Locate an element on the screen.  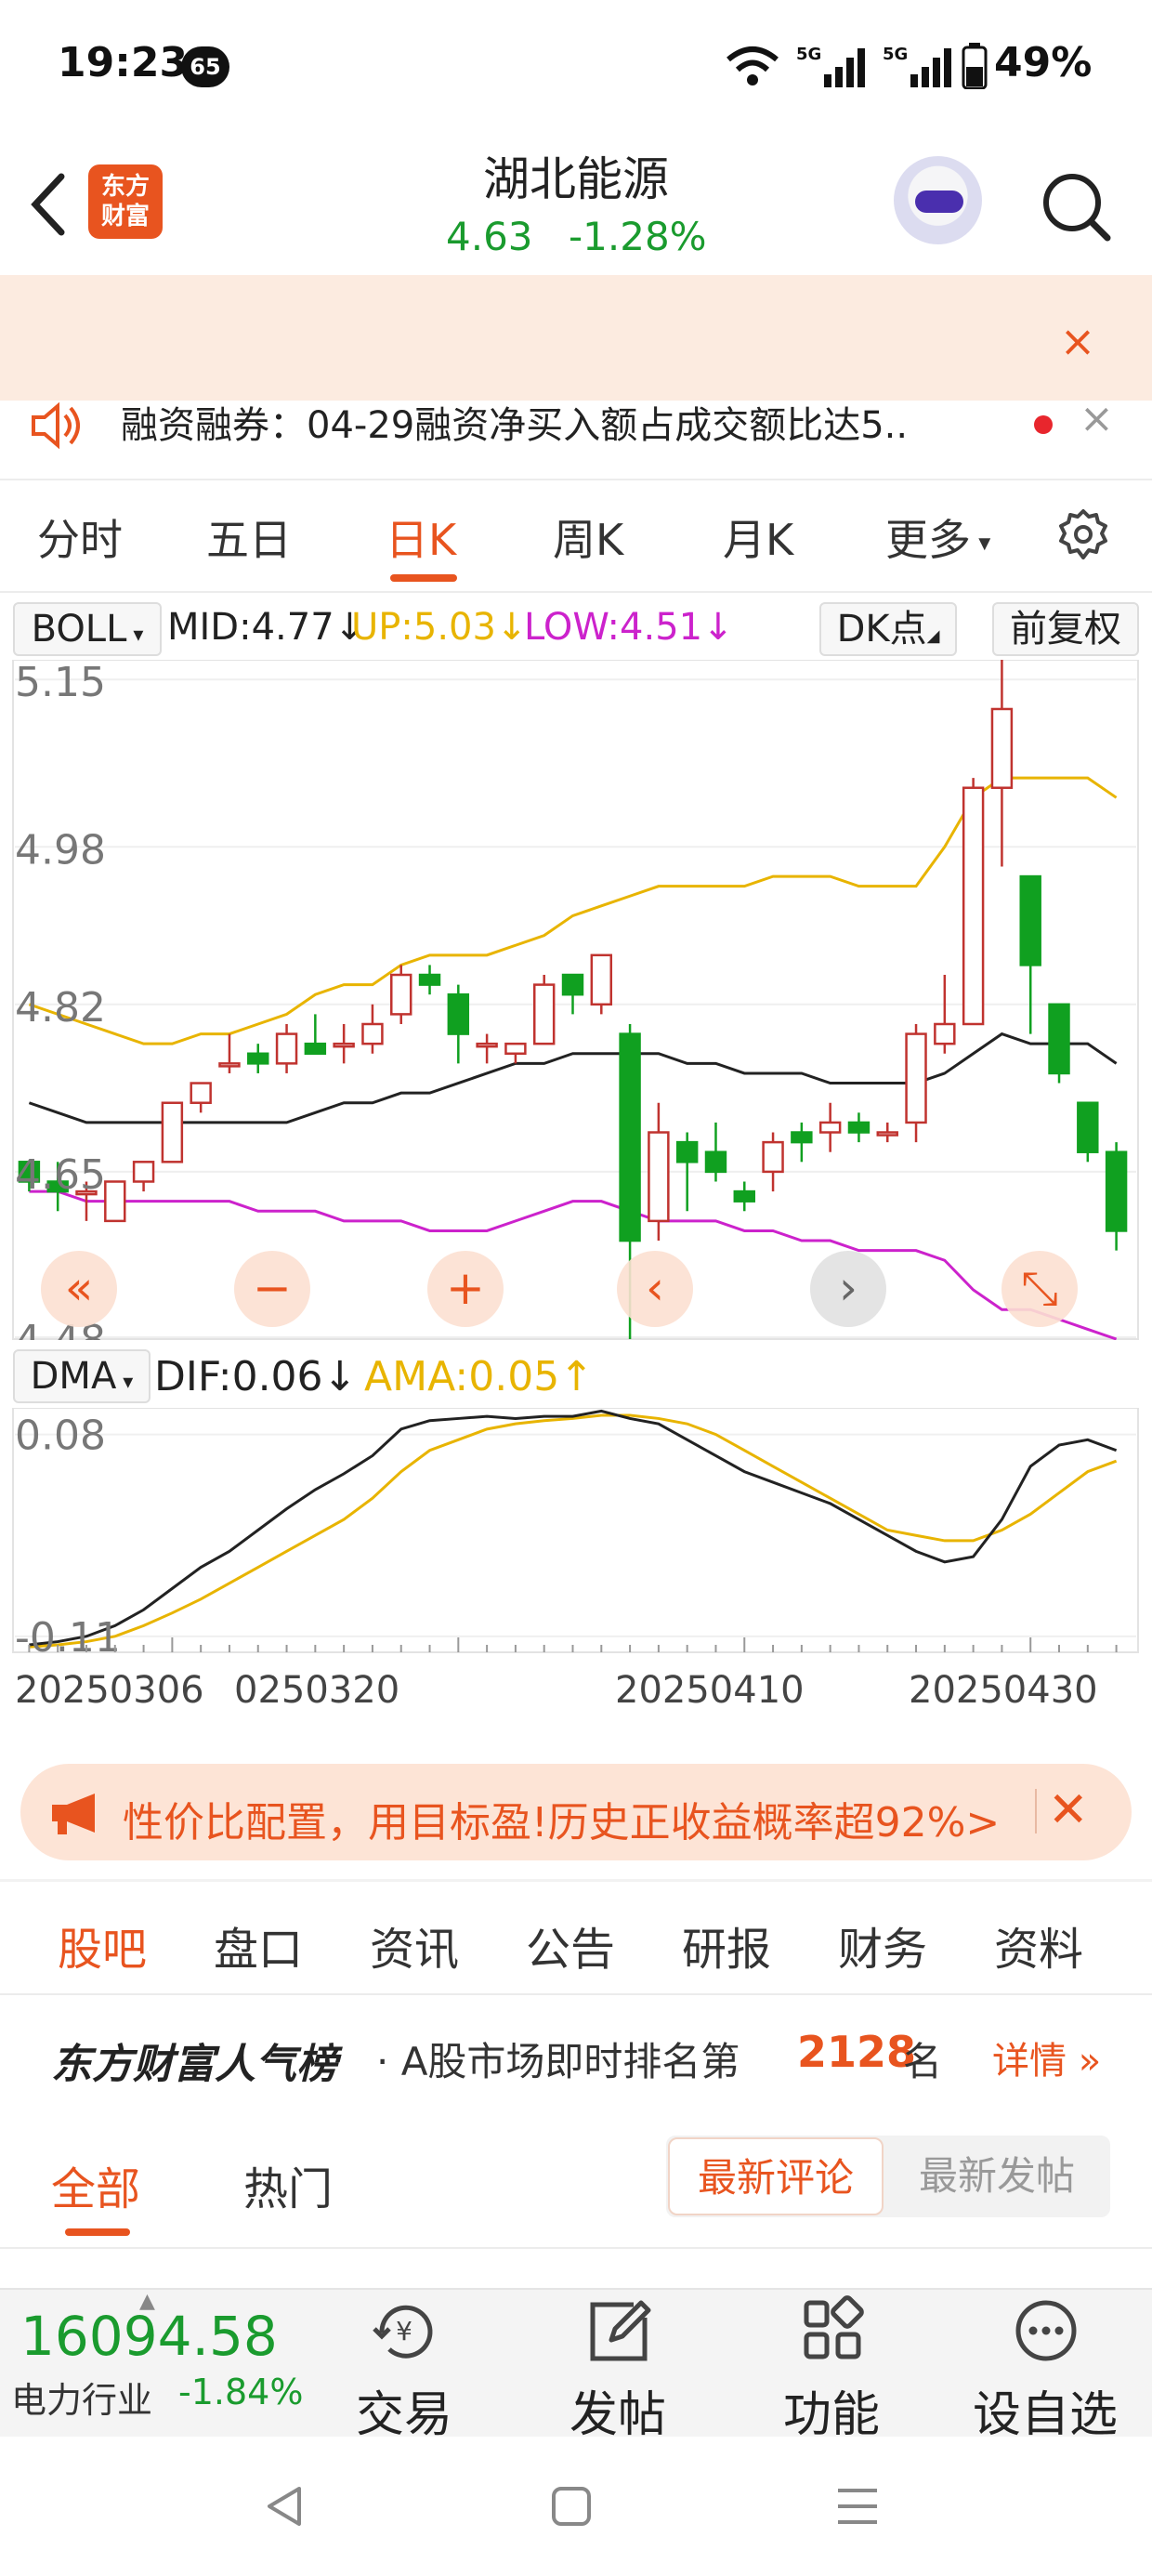
ad-close-icon: ✕ is located at coordinates (1068, 1810).